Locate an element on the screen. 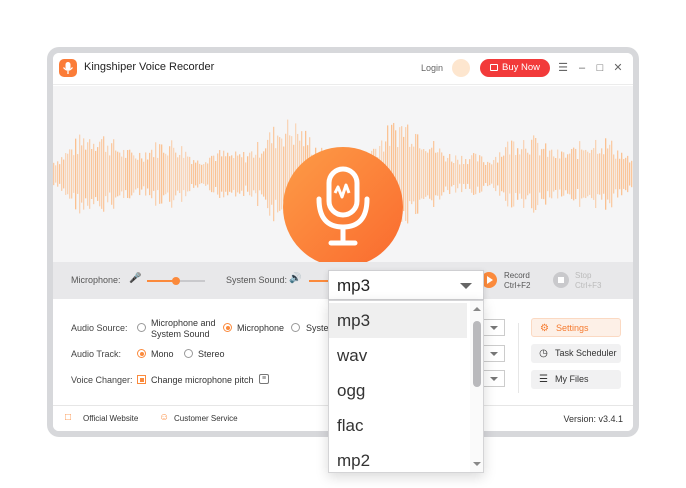 The image size is (686, 488). microphone-volume-slider is located at coordinates (176, 281).